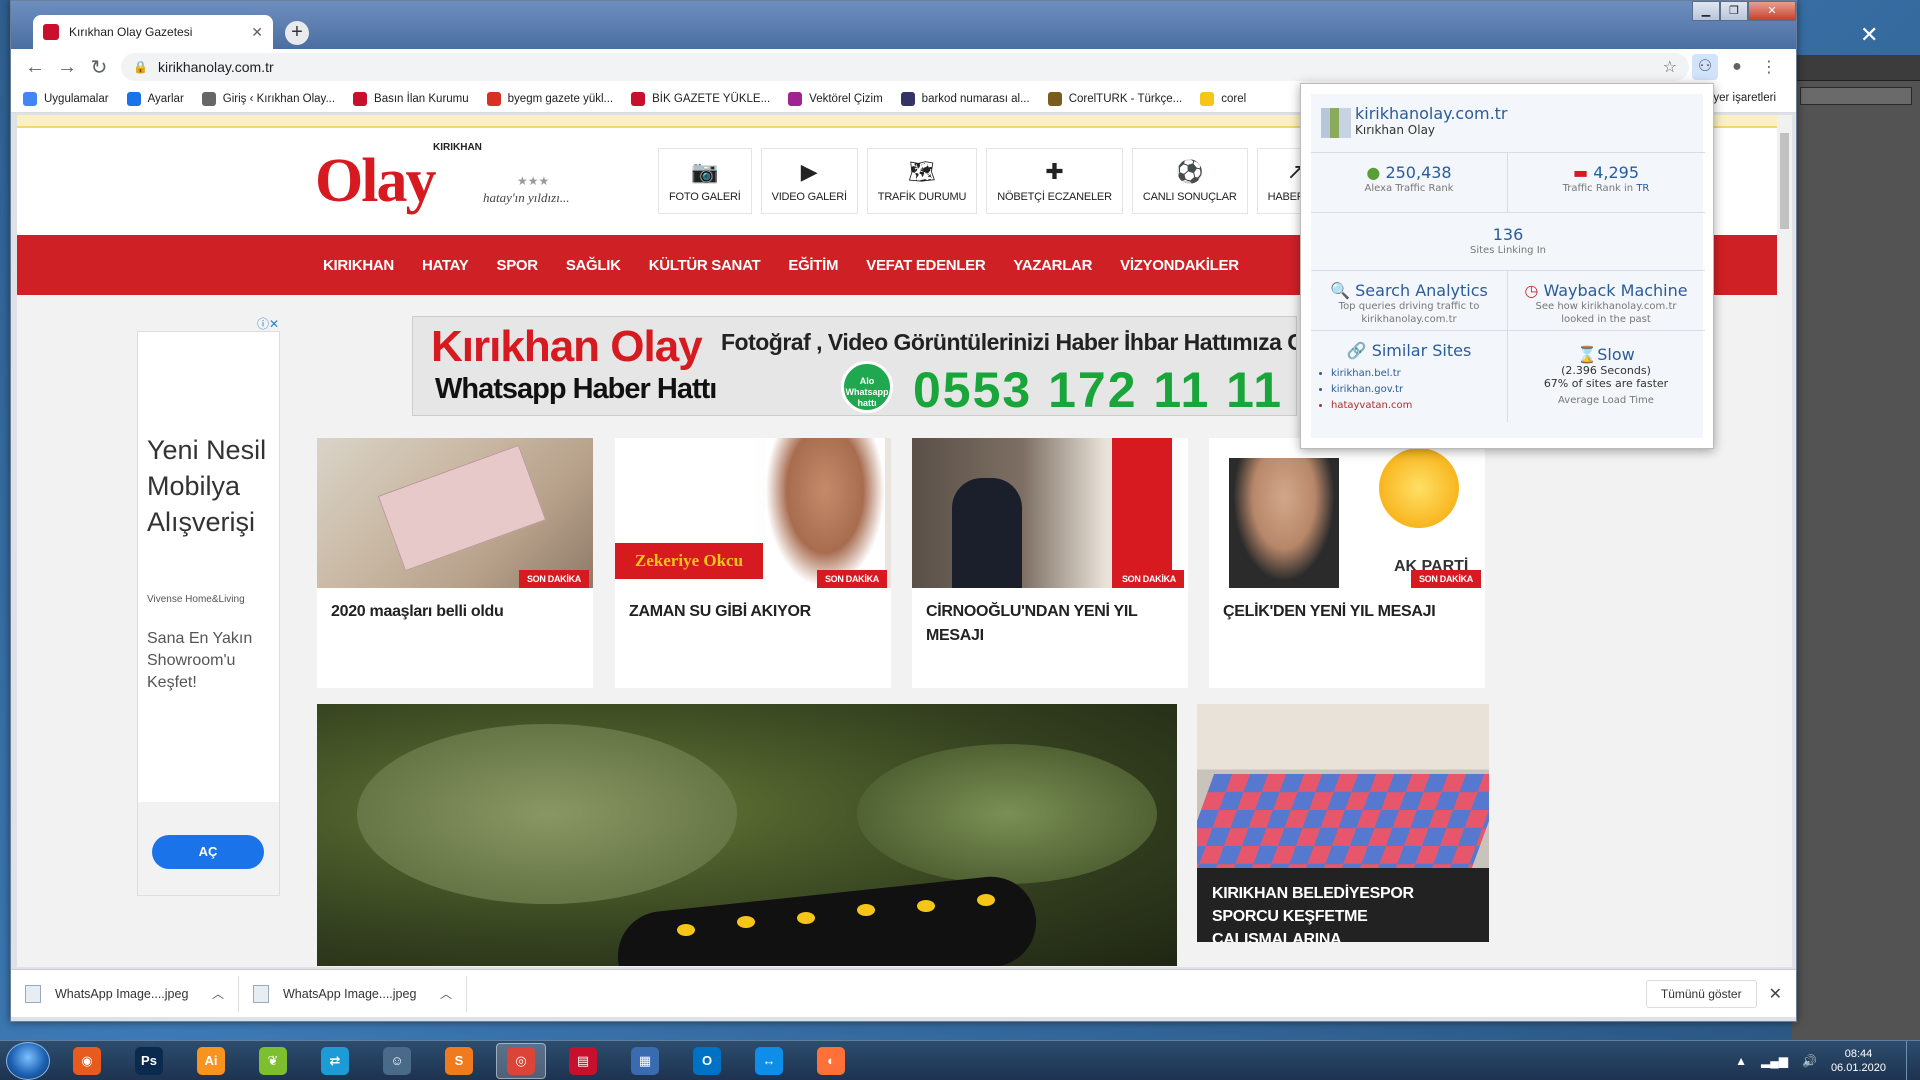 This screenshot has width=1920, height=1080. I want to click on bookmark-item: corel, so click(1223, 98).